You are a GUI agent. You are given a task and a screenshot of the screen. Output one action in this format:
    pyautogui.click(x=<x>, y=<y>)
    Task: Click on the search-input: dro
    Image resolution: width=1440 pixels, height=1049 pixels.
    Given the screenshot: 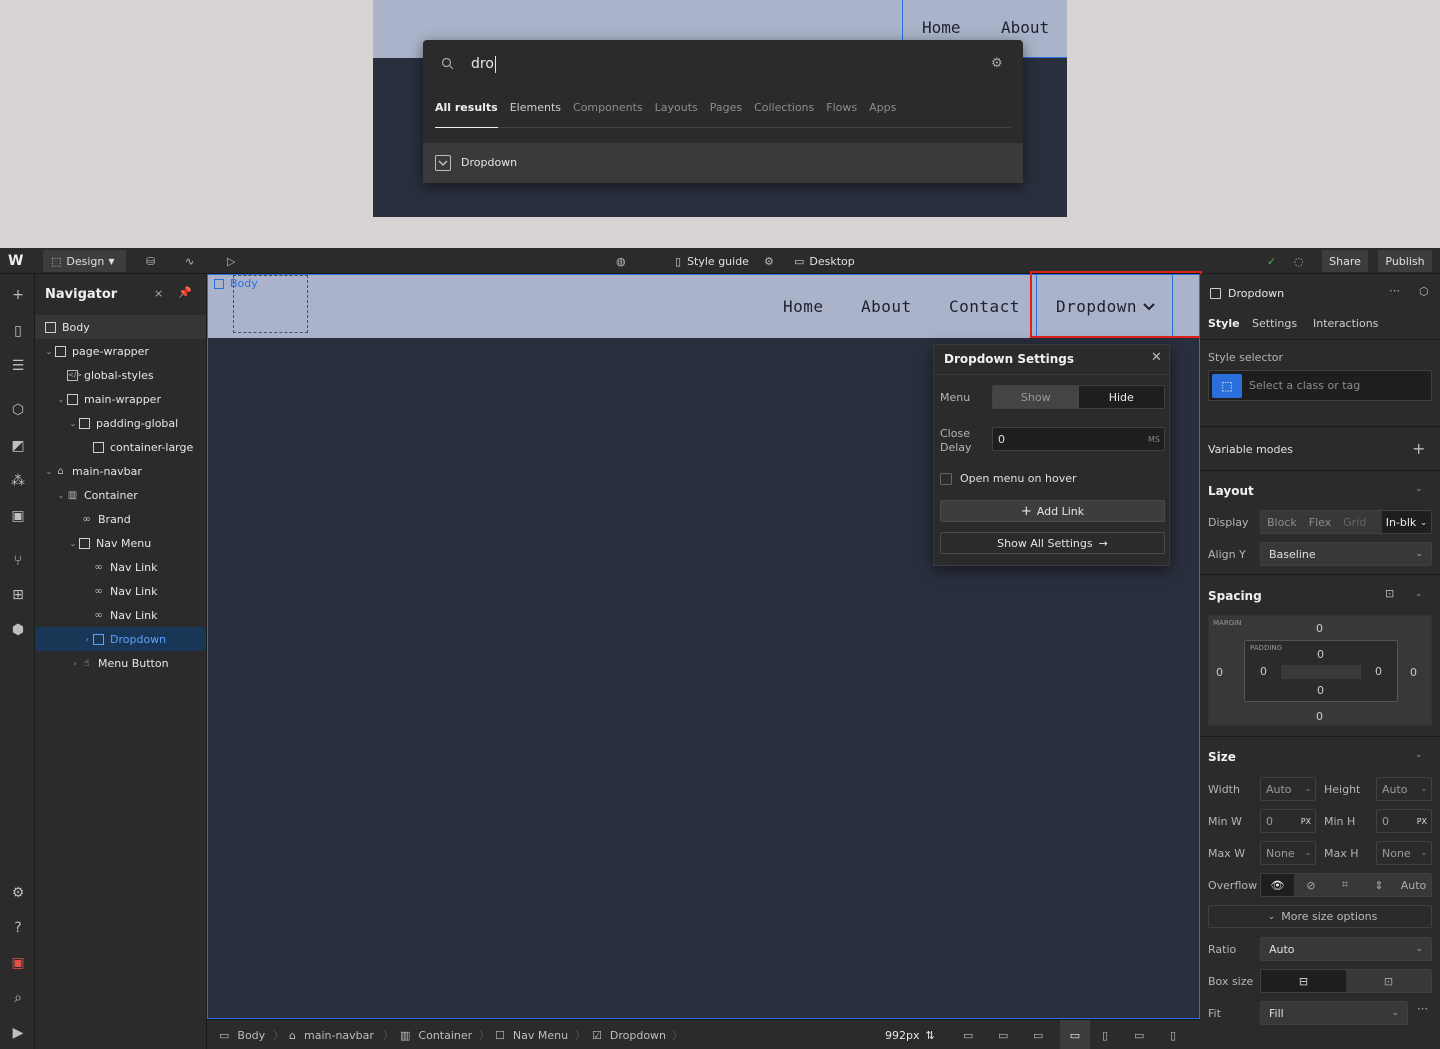 What is the action you would take?
    pyautogui.click(x=483, y=64)
    